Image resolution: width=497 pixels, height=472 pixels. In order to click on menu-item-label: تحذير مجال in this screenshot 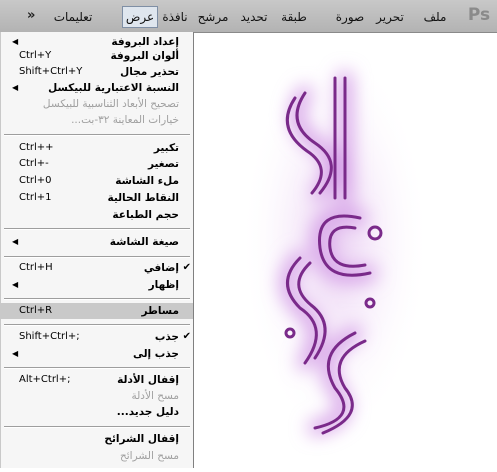, I will do `click(149, 72)`.